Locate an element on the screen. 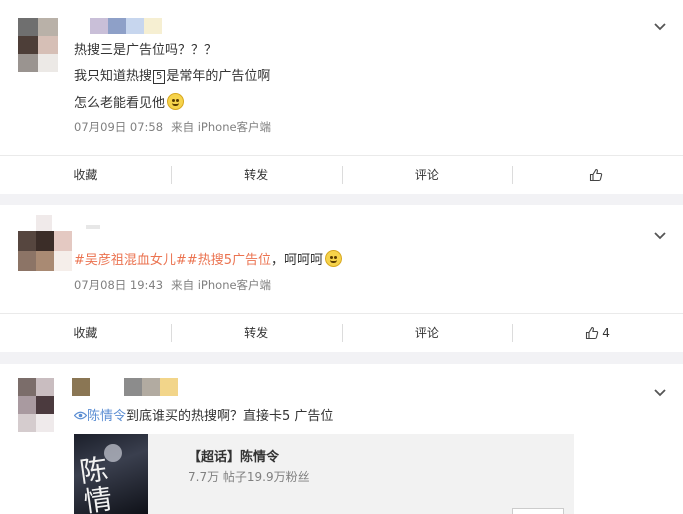  action-bar: 收藏 转发 评论 4 is located at coordinates (341, 332).